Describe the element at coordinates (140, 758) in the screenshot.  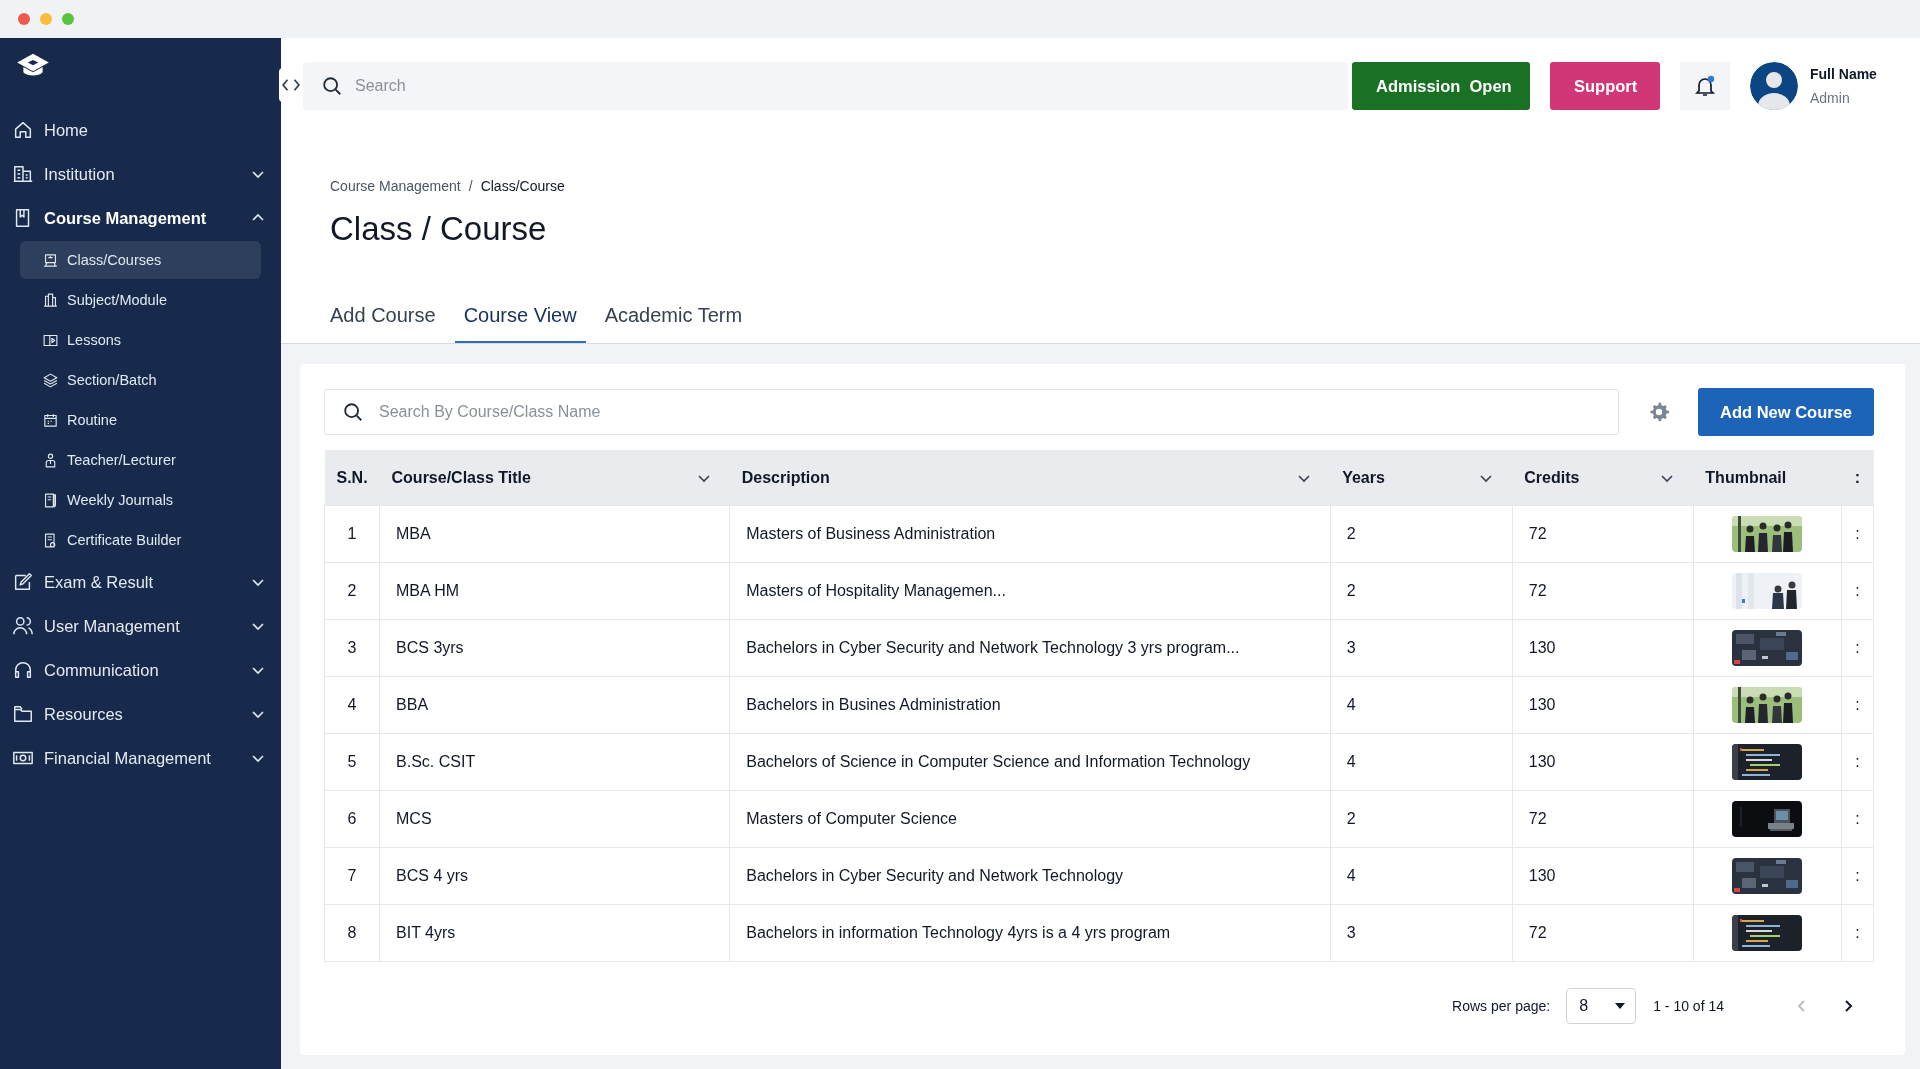
I see `sidebar-item: Financial Management` at that location.